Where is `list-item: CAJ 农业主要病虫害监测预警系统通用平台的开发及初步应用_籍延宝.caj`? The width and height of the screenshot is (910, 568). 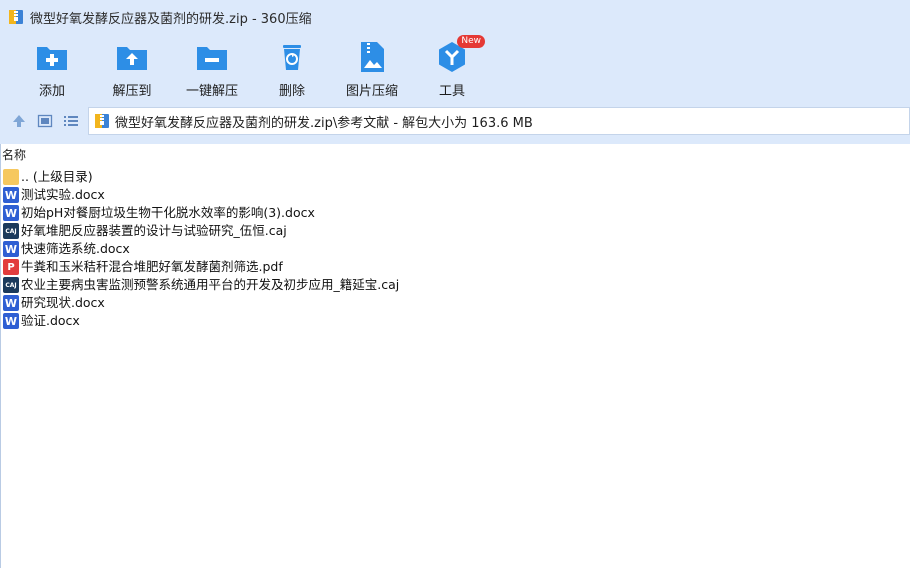
list-item: CAJ 农业主要病虫害监测预警系统通用平台的开发及初步应用_籍延宝.caj is located at coordinates (455, 285).